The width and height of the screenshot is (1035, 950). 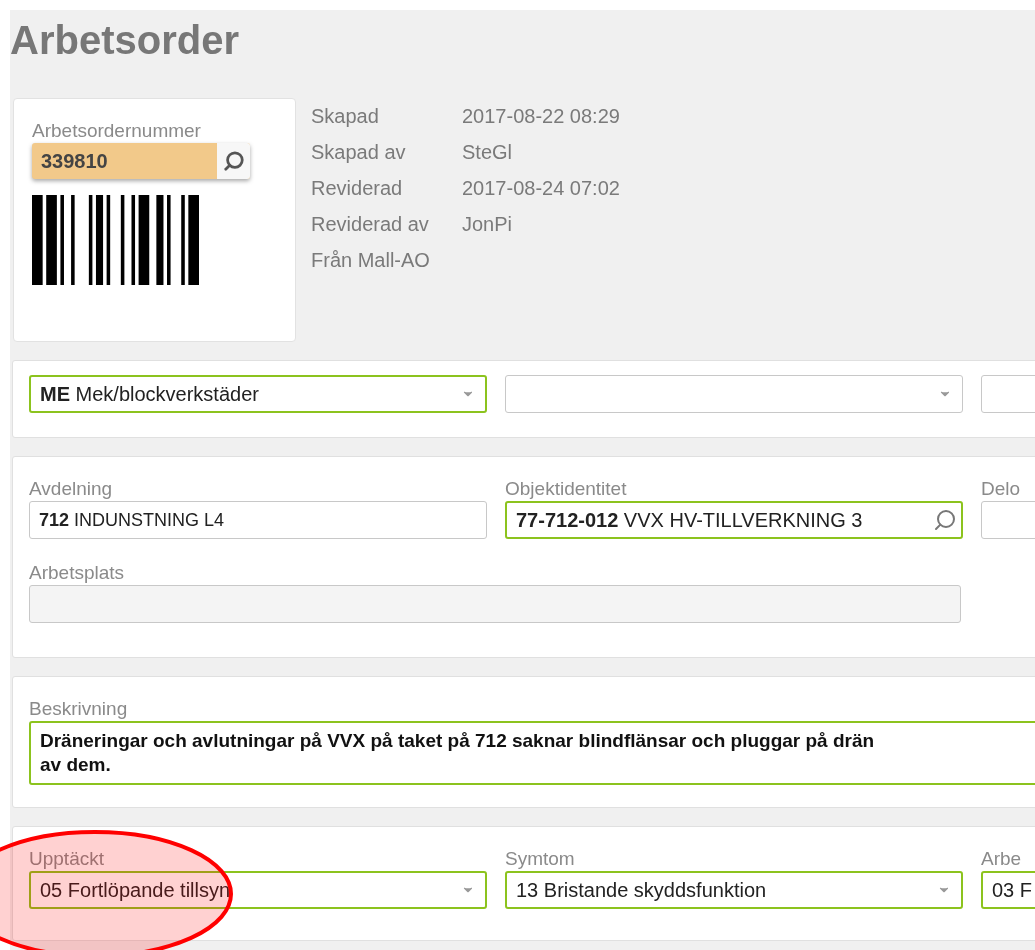 What do you see at coordinates (734, 890) in the screenshot?
I see `dropdown-field: 13 Bristande skyddsfunktion` at bounding box center [734, 890].